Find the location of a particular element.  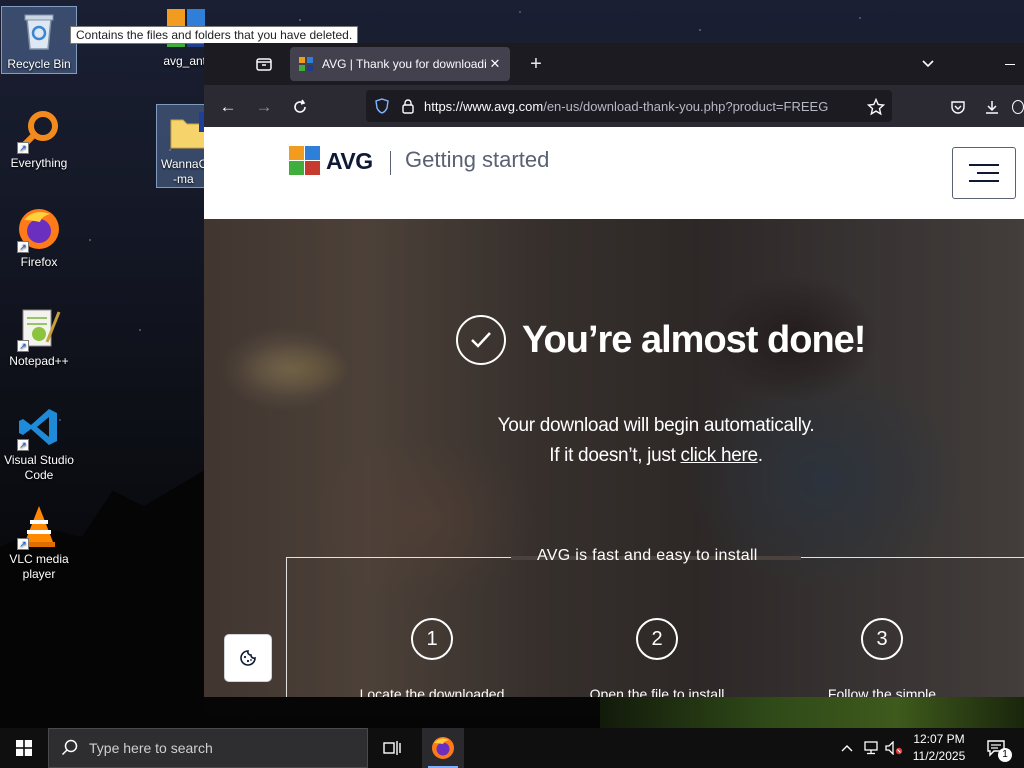

account-icon is located at coordinates (1018, 107).